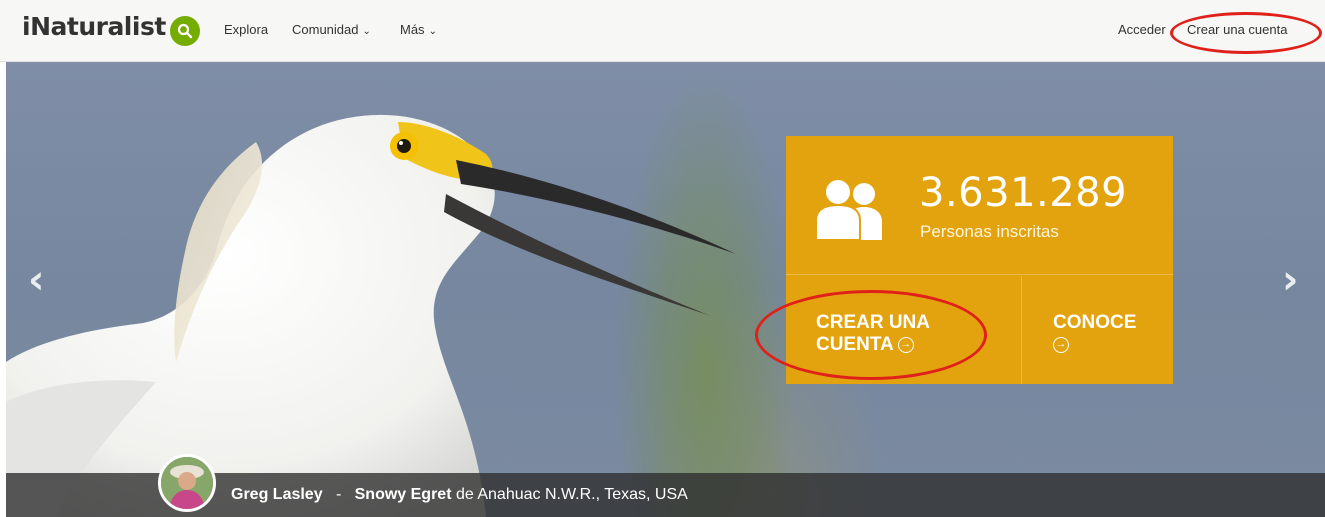 This screenshot has height=517, width=1325. I want to click on search-button, so click(185, 31).